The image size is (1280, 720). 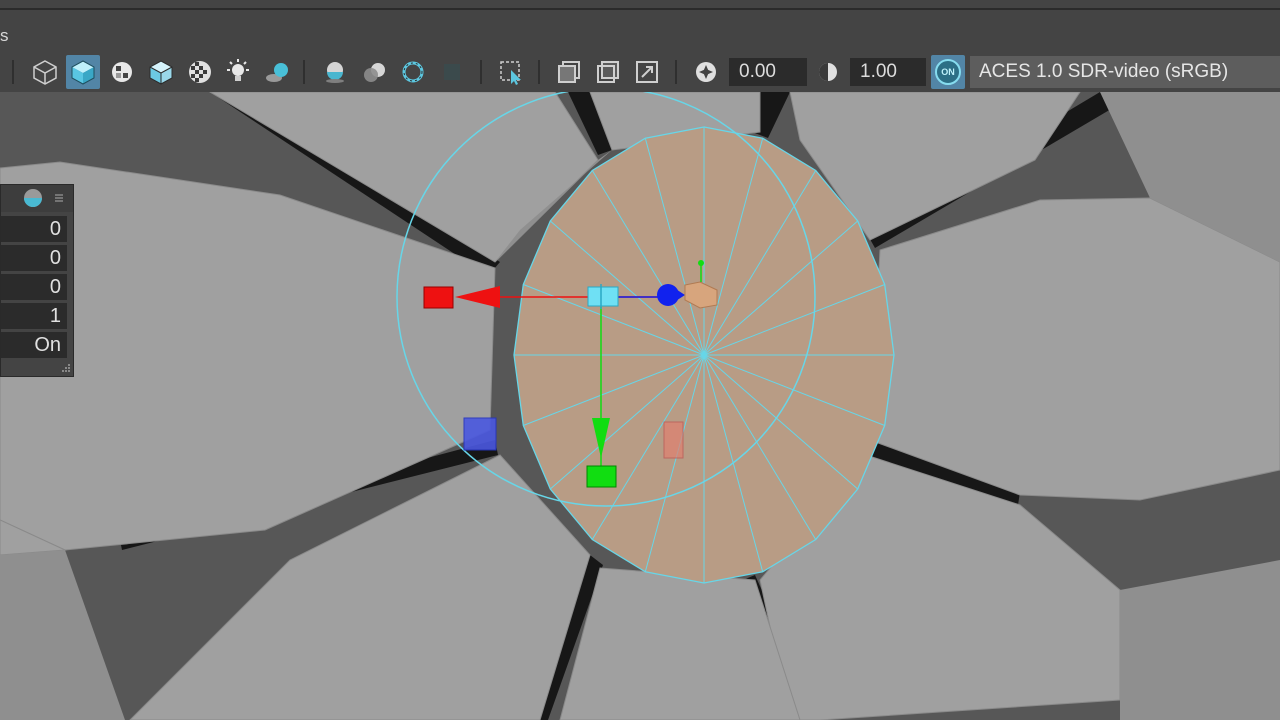 What do you see at coordinates (4, 36) in the screenshot?
I see `menu-label-fragment: s` at bounding box center [4, 36].